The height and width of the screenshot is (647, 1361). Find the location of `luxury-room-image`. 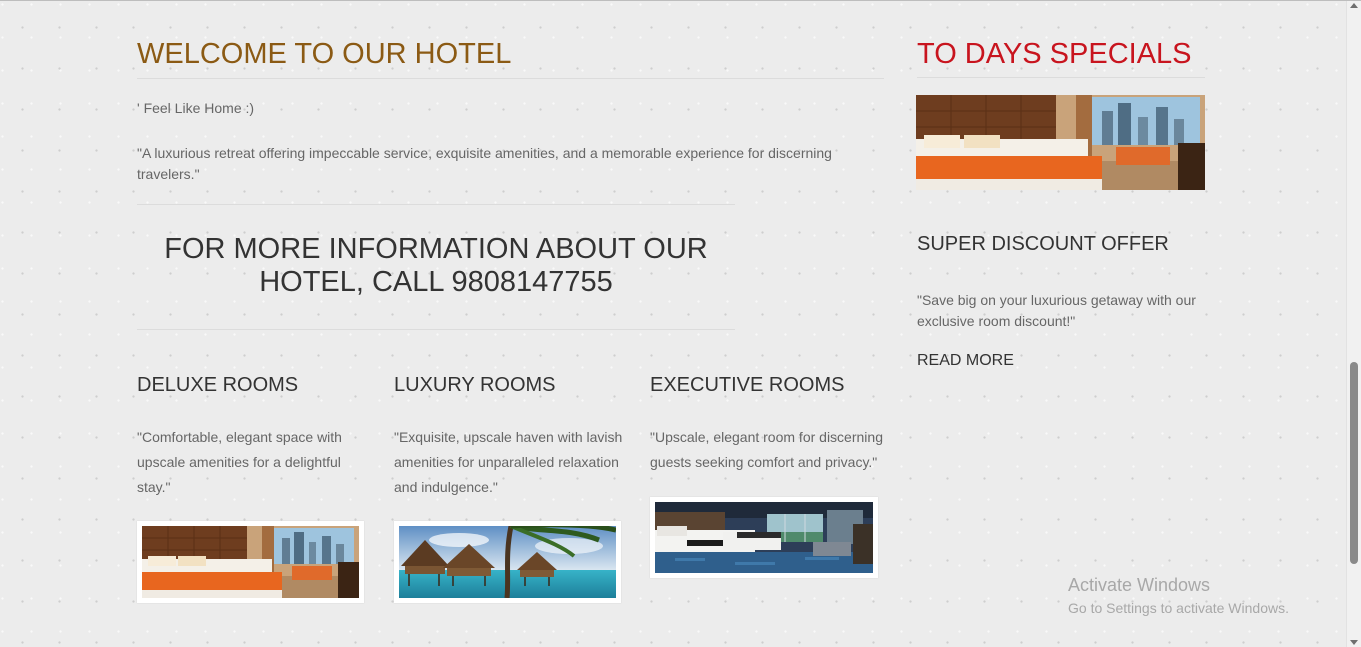

luxury-room-image is located at coordinates (507, 562).